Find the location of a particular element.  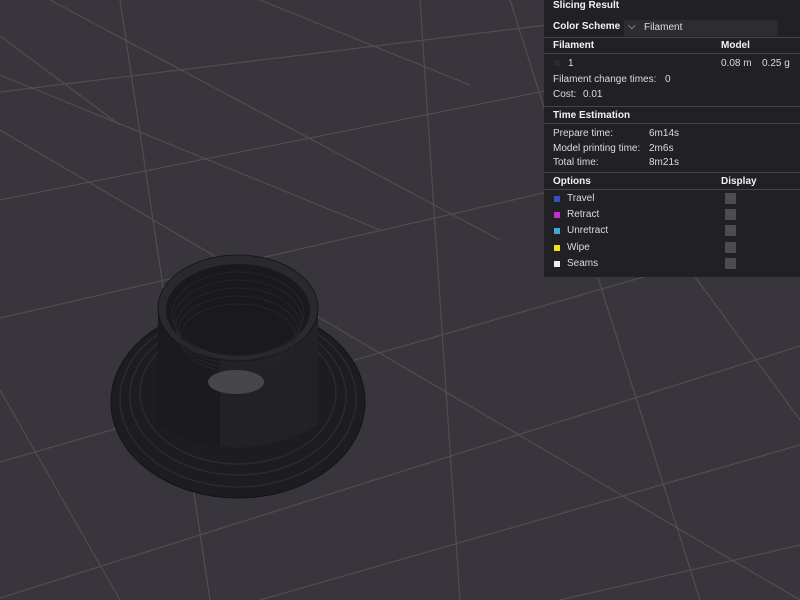

total-time-value: 8m21s is located at coordinates (664, 162).